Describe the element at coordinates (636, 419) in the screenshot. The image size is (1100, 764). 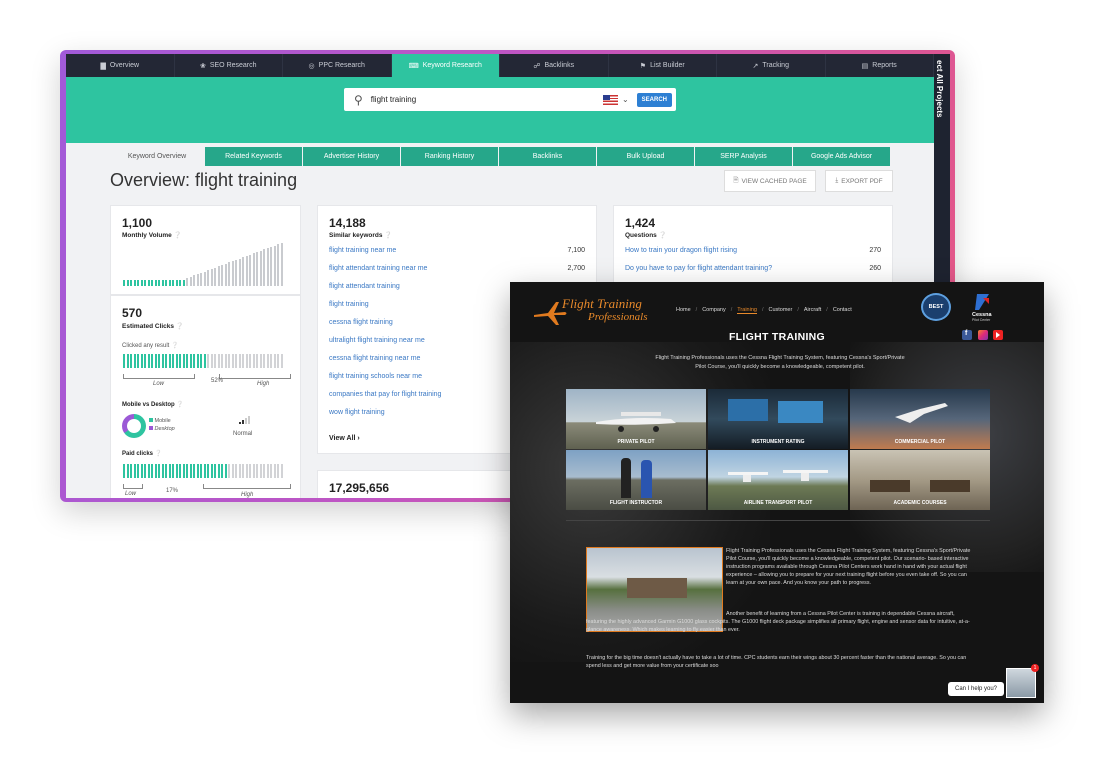
I see `tile-private-pilot: PRIVATE PILOT` at that location.